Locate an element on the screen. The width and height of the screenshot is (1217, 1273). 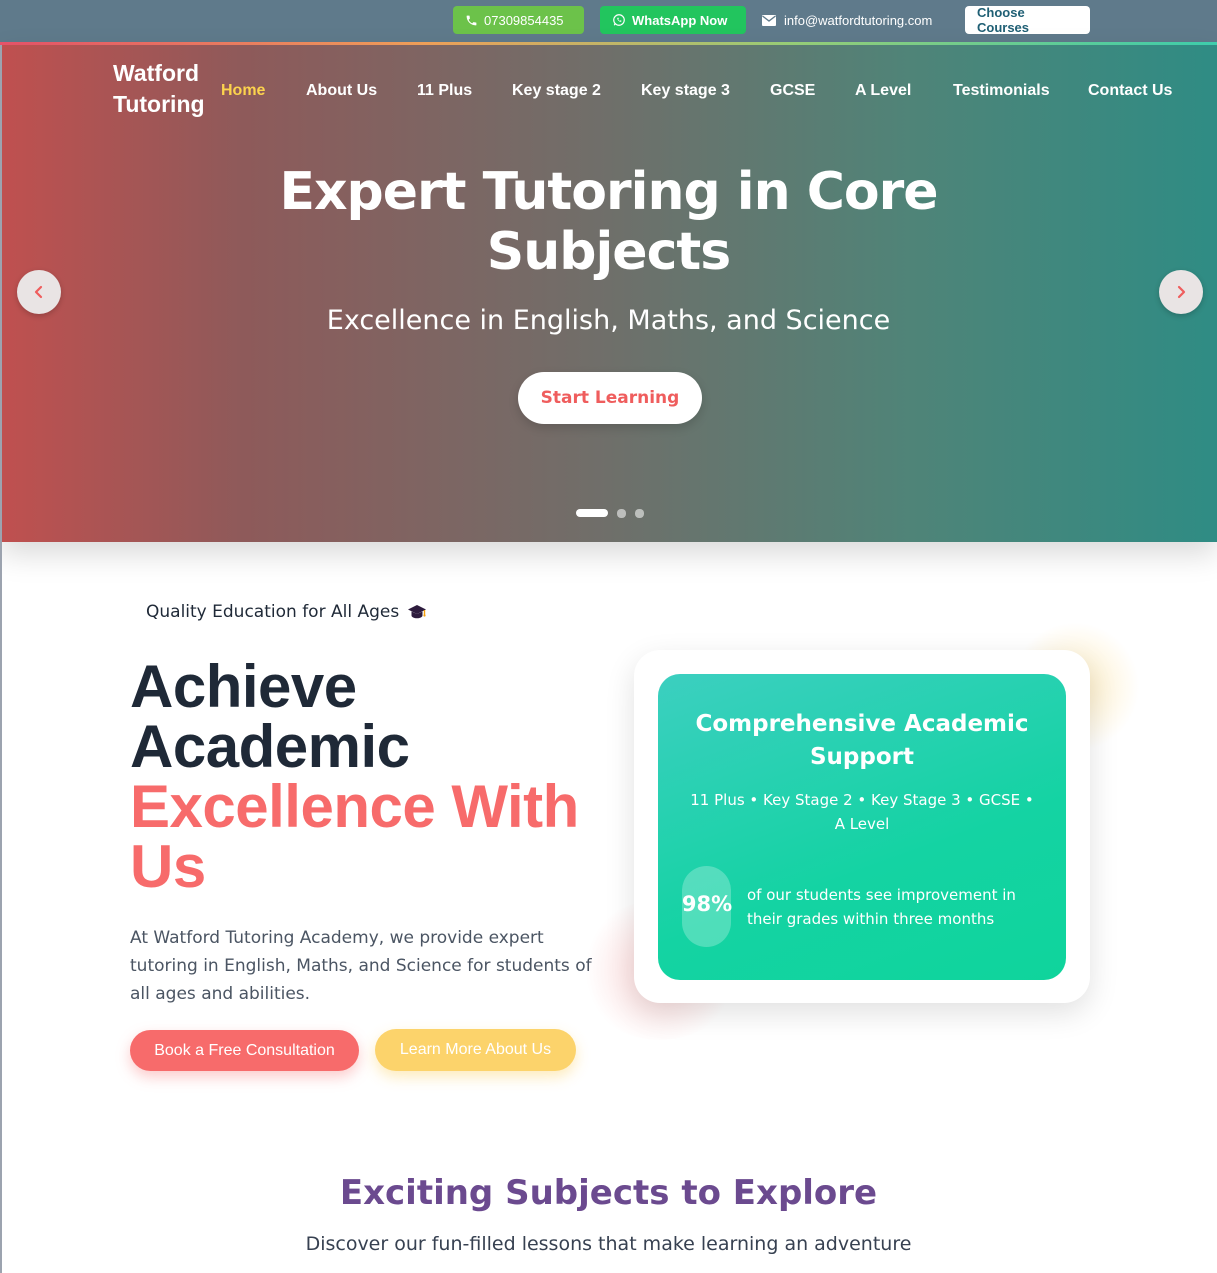
envelope-icon is located at coordinates (769, 20).